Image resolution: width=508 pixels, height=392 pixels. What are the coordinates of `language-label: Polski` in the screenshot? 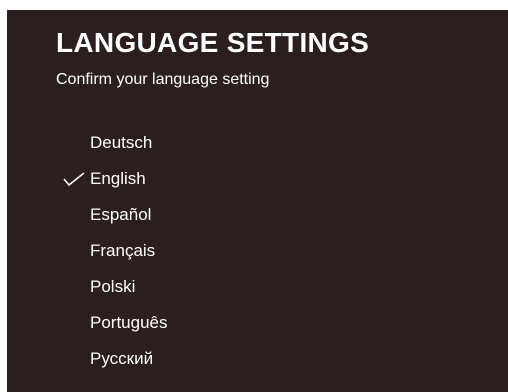 It's located at (113, 286).